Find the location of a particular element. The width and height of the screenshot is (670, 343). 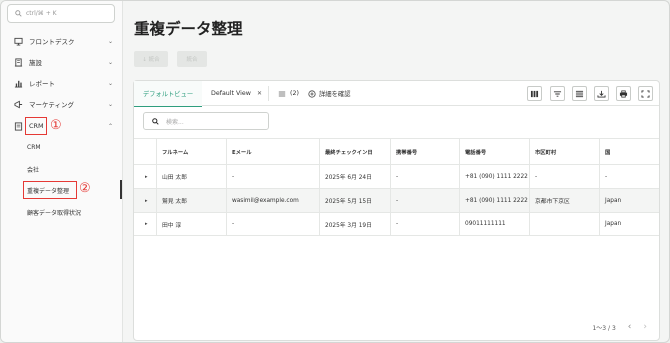

sidebar-item-frontdesk: フロントデスク ⌄ is located at coordinates (62, 41).